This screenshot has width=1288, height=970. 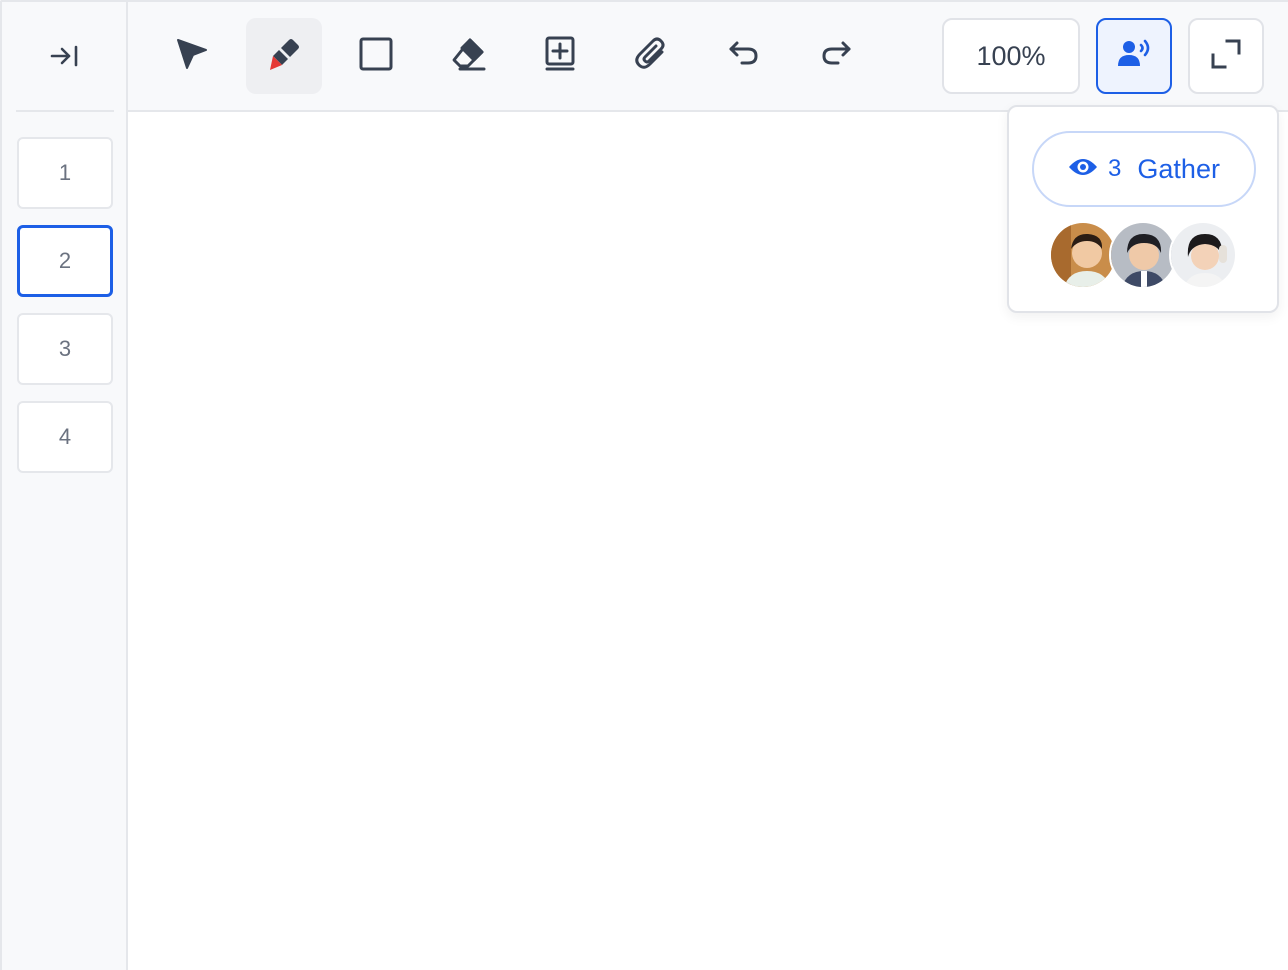 I want to click on sidebar-divider, so click(x=65, y=111).